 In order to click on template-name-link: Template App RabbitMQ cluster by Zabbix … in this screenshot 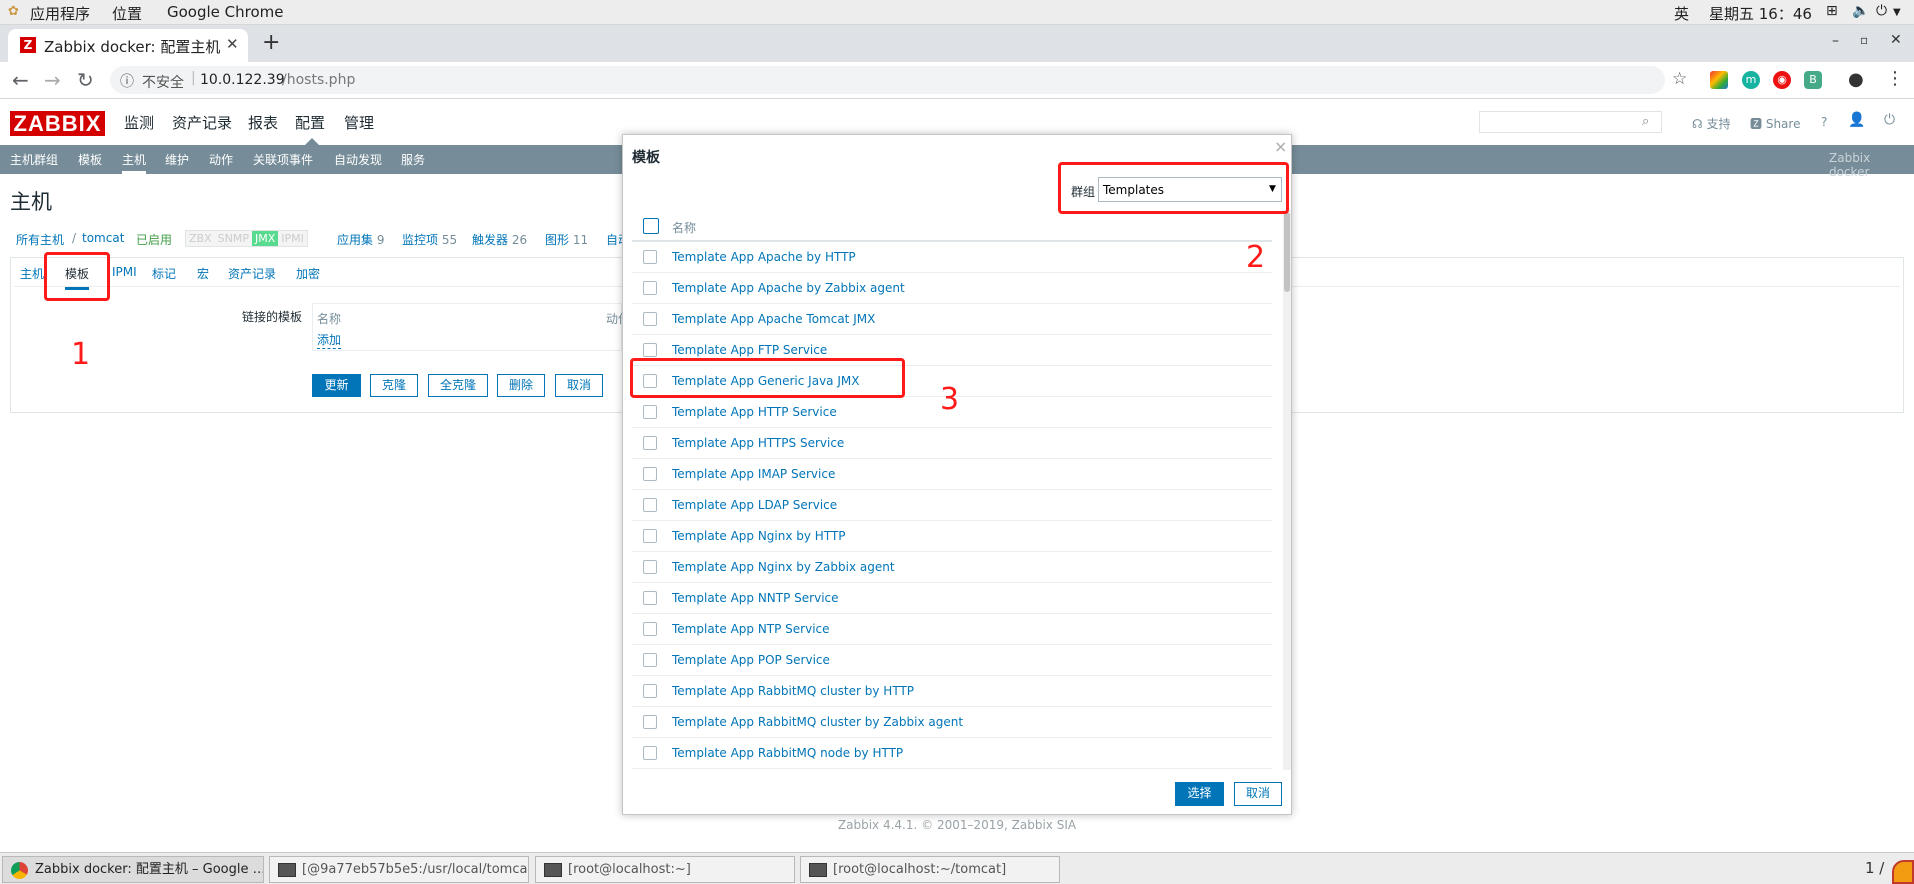, I will do `click(817, 722)`.